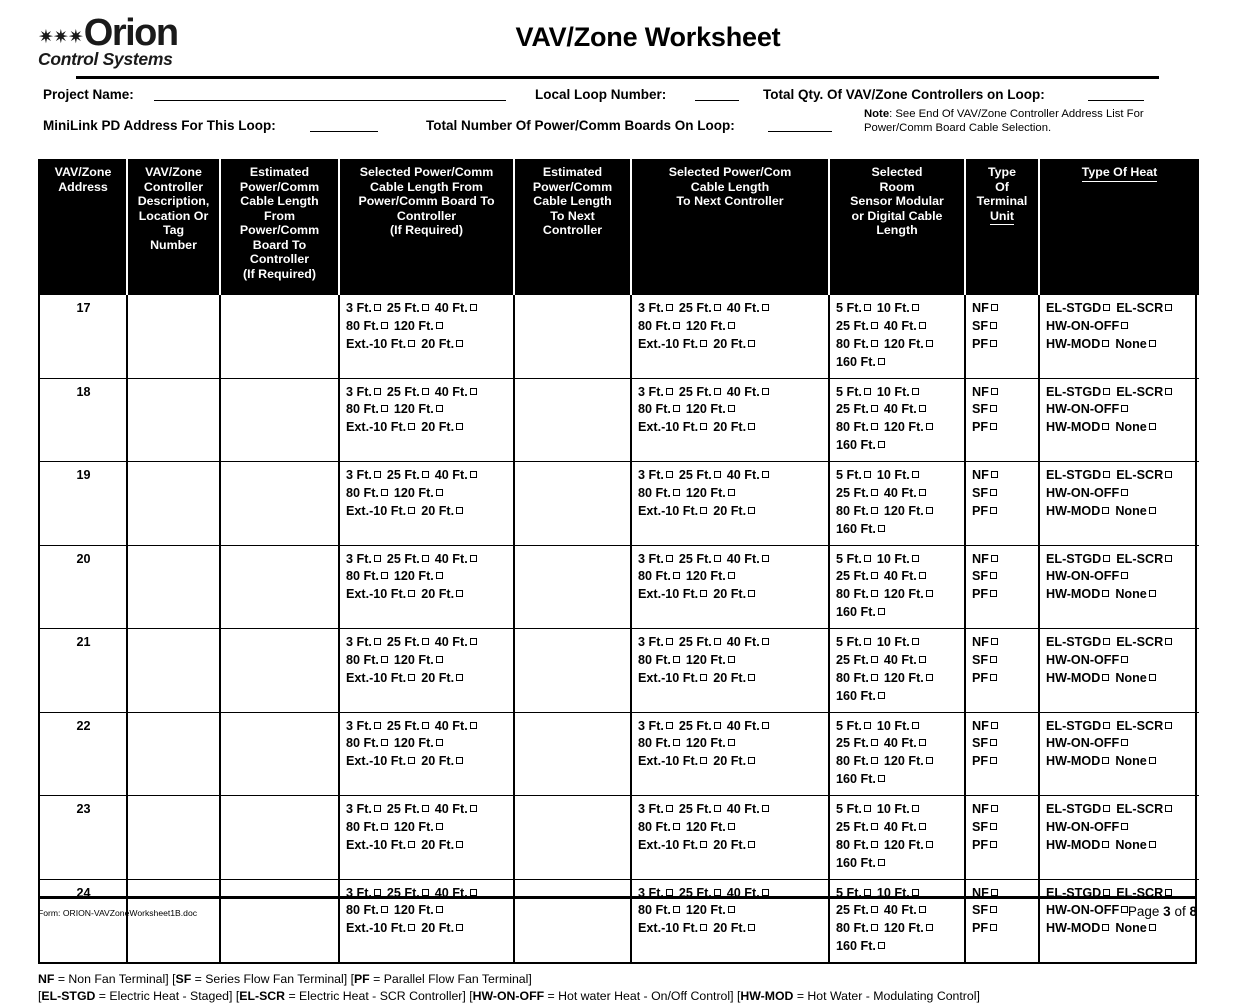 The image size is (1235, 1004). Describe the element at coordinates (1078, 726) in the screenshot. I see `option-el-stgd: EL-STGD` at that location.